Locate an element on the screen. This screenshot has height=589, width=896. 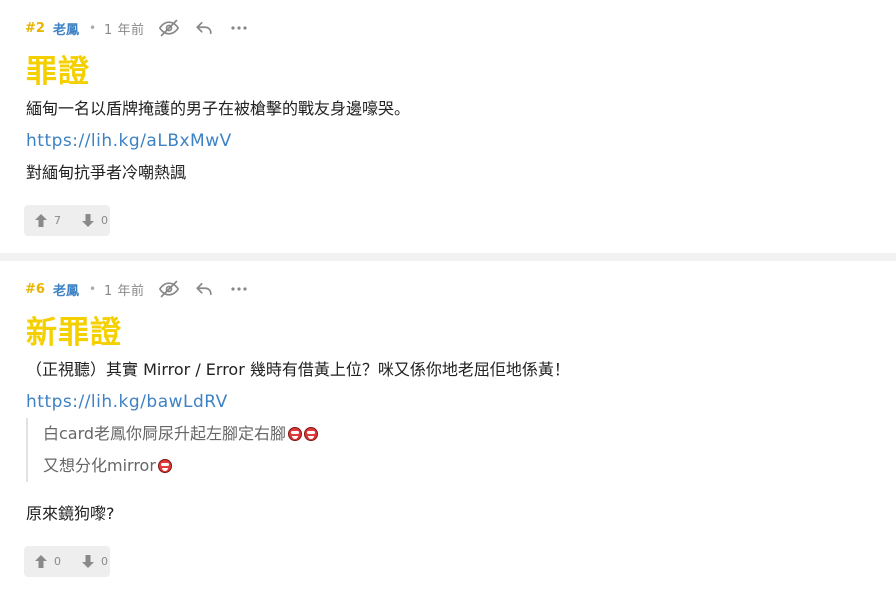
post-meta: #6 老鳳 • 1 年前 is located at coordinates (137, 289).